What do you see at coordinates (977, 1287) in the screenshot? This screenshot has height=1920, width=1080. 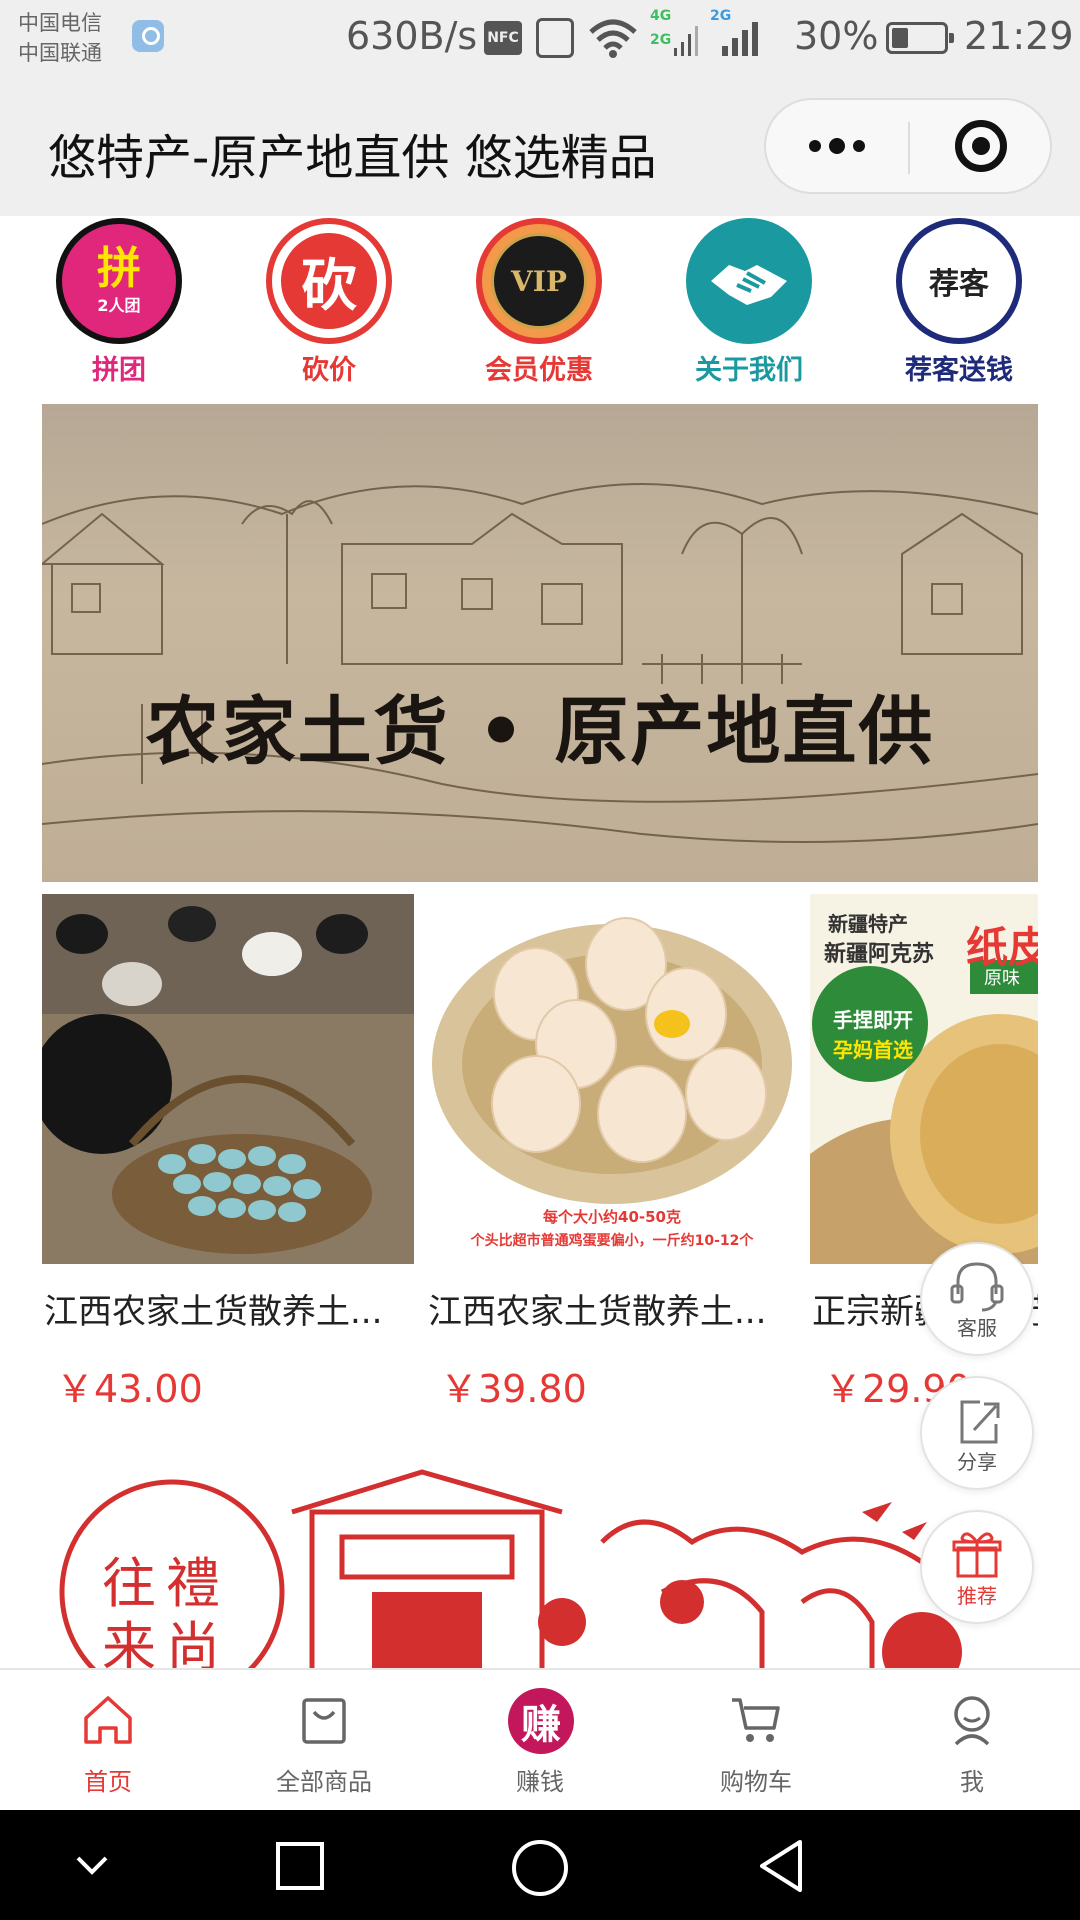 I see `headset-icon` at bounding box center [977, 1287].